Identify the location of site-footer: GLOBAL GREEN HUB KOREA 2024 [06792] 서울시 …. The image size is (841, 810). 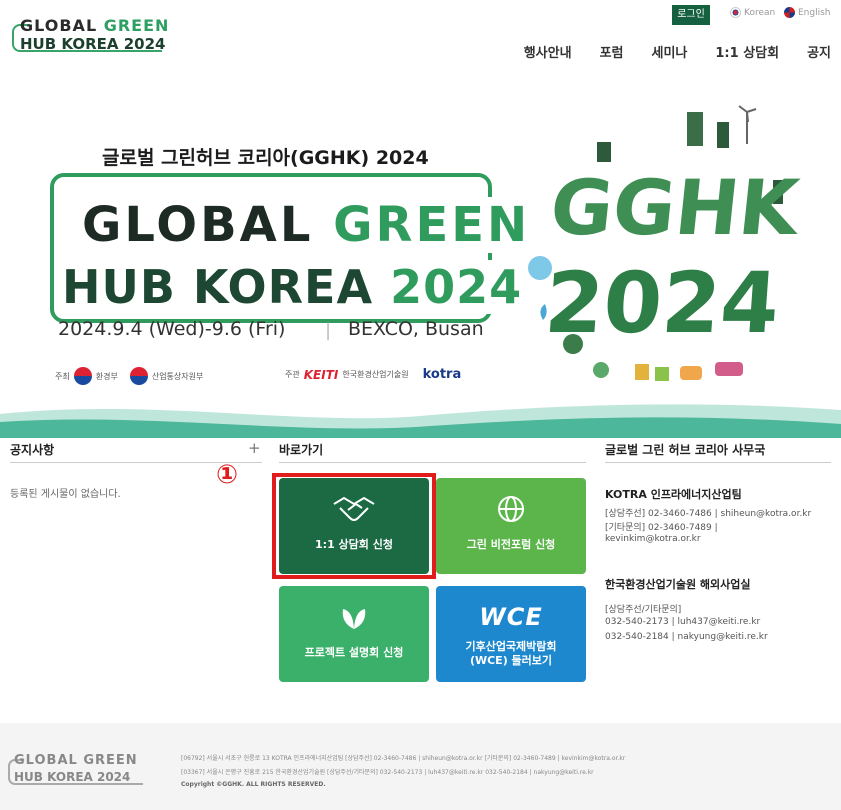
(420, 766).